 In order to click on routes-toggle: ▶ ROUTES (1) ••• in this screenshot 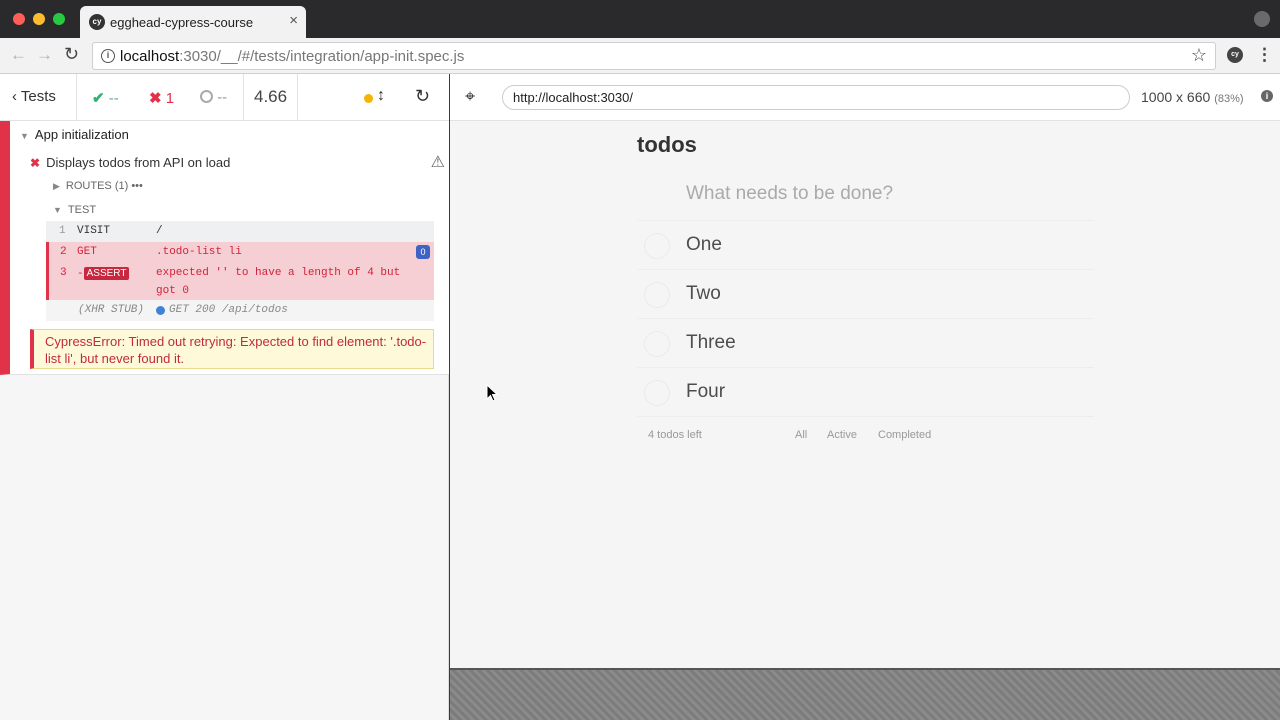, I will do `click(98, 186)`.